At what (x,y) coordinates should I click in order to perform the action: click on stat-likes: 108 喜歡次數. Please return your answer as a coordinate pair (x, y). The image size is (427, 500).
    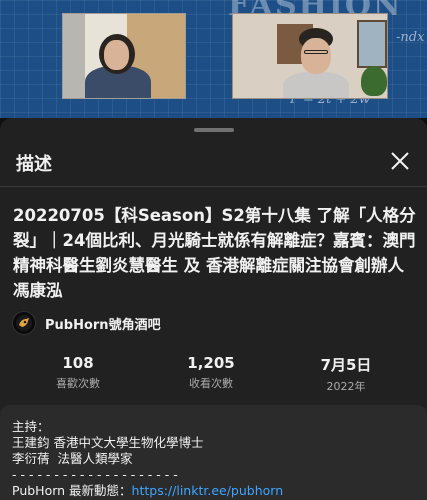
    Looking at the image, I should click on (78, 372).